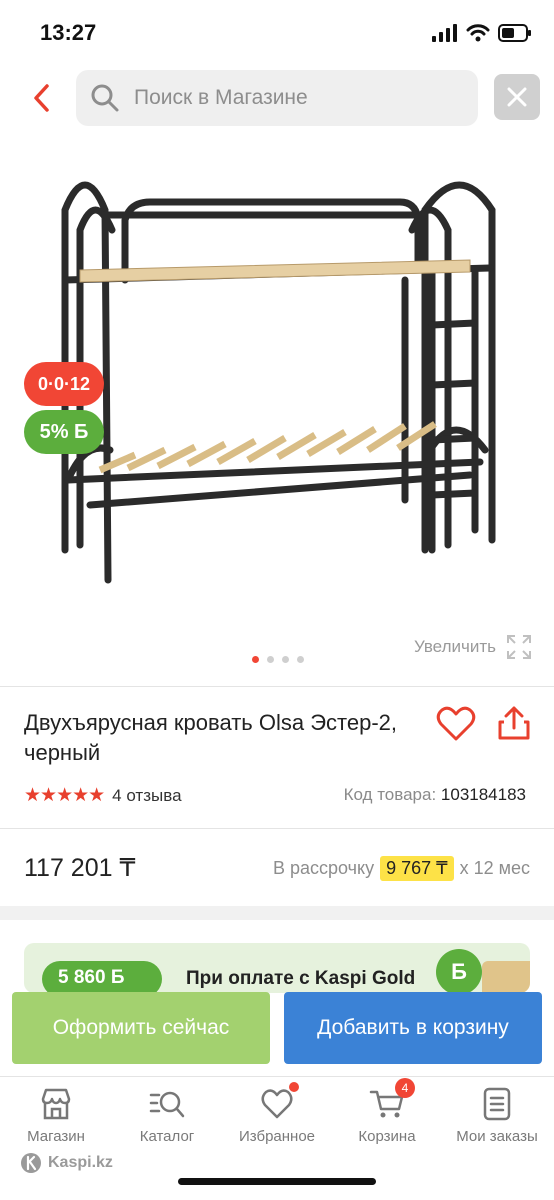  What do you see at coordinates (478, 33) in the screenshot?
I see `wifi-icon` at bounding box center [478, 33].